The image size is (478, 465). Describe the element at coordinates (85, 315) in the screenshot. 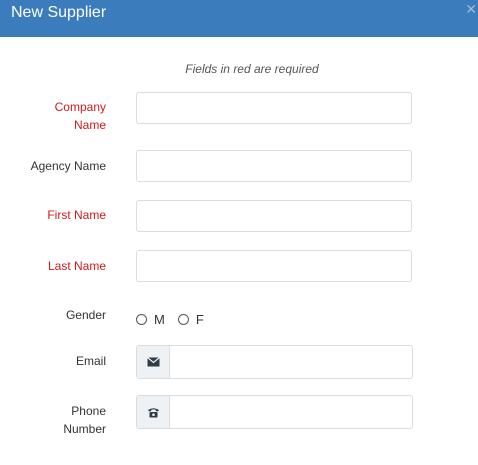

I see `gender-label: Gender` at that location.